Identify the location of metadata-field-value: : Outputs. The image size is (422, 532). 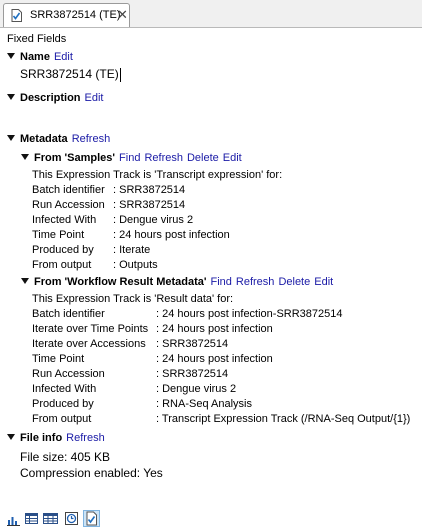
(135, 265).